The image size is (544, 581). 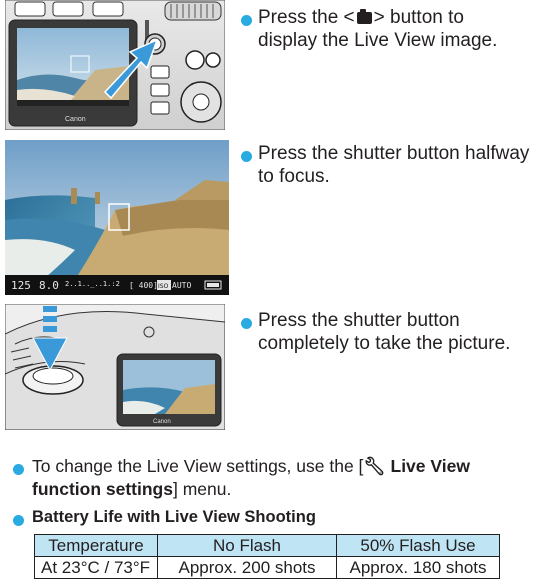 What do you see at coordinates (374, 466) in the screenshot?
I see `wrench-icon: 🔧︎` at bounding box center [374, 466].